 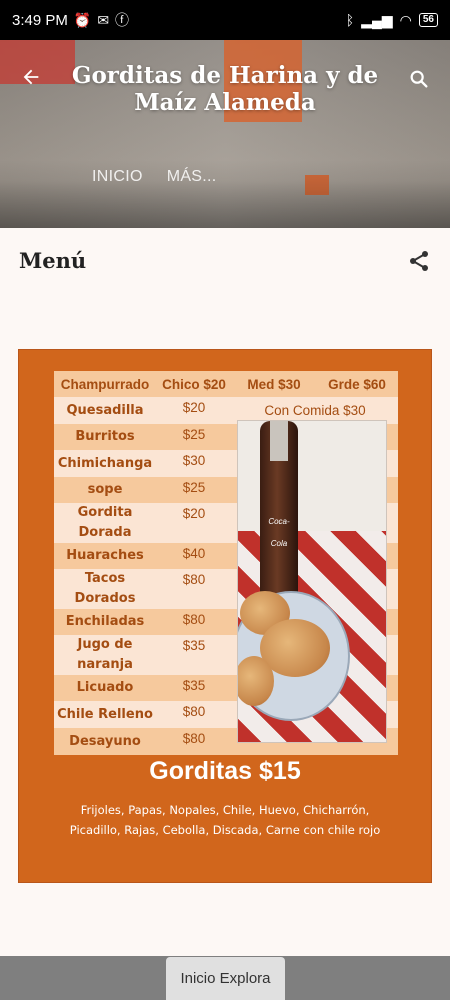 I want to click on site-title: Gorditas de Harina y de Maíz Alameda, so click(x=225, y=89).